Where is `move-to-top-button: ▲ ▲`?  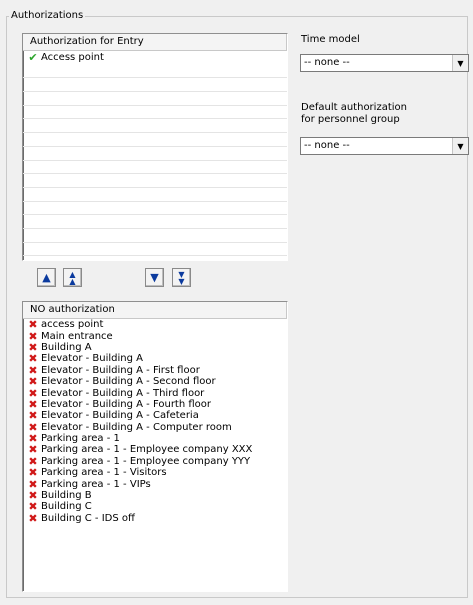 move-to-top-button: ▲ ▲ is located at coordinates (72, 277).